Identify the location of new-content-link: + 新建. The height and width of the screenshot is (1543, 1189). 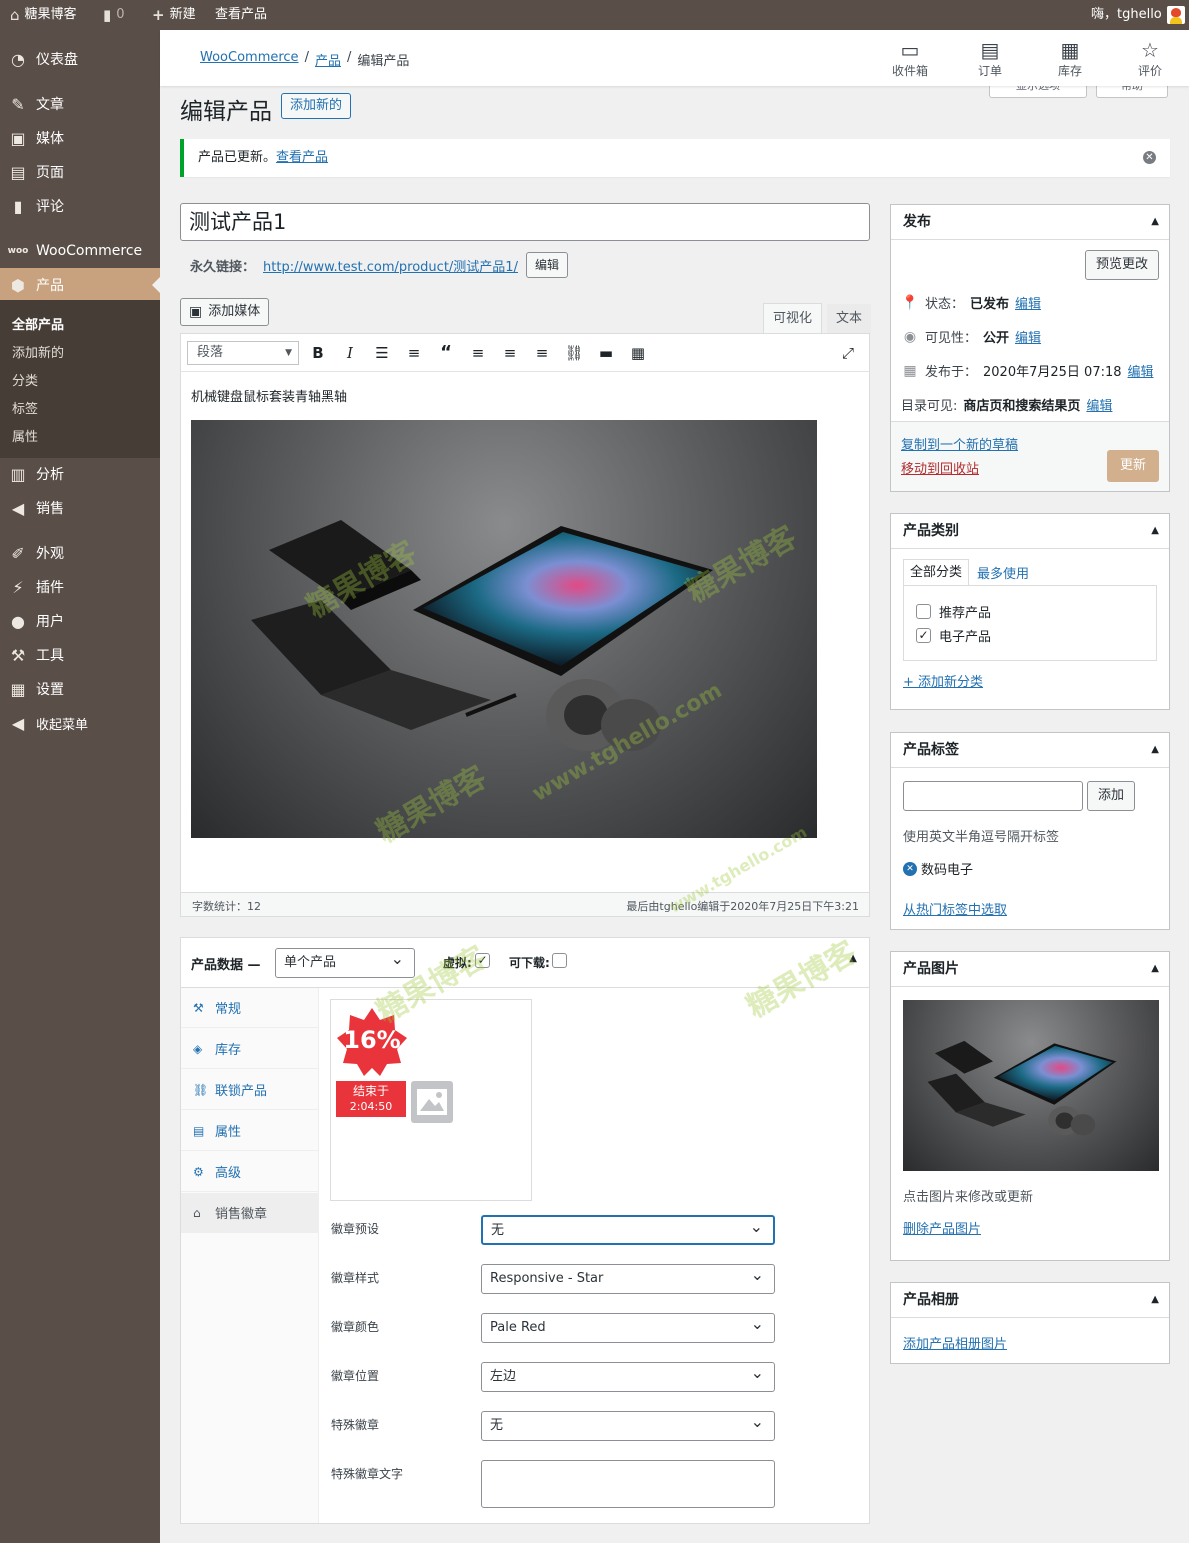
(174, 15).